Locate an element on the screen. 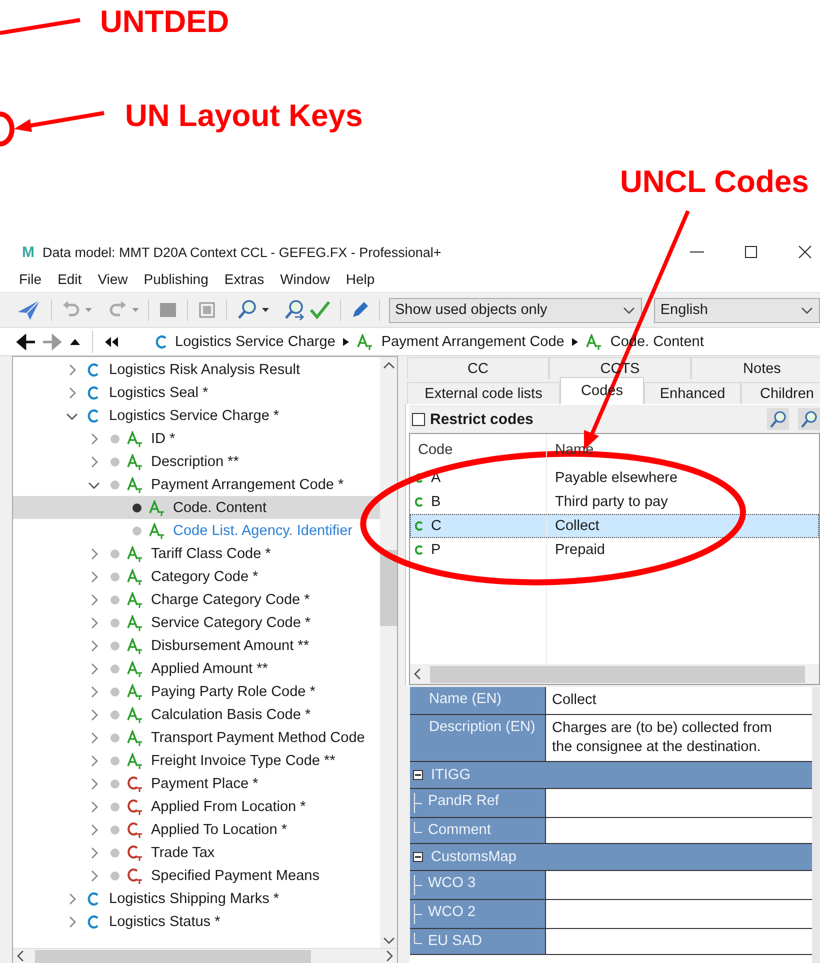 This screenshot has height=963, width=820. breadcrumb-link: Logistics Service Charge is located at coordinates (255, 342).